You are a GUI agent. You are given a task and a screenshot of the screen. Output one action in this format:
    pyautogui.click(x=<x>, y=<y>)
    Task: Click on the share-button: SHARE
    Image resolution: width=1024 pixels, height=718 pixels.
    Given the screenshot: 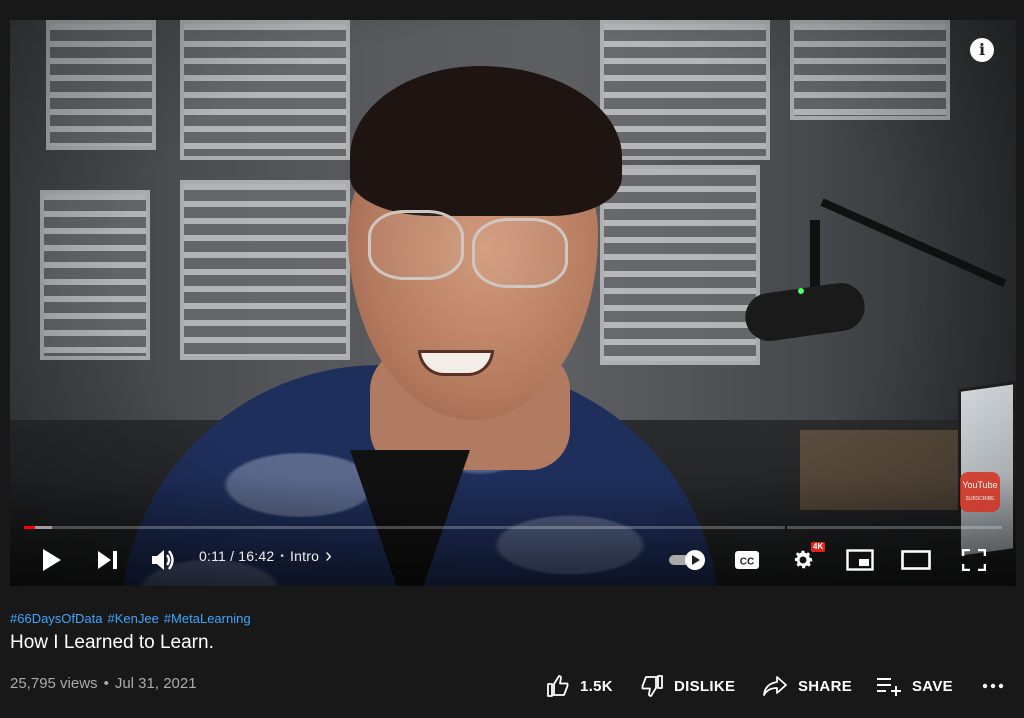 What is the action you would take?
    pyautogui.click(x=807, y=686)
    